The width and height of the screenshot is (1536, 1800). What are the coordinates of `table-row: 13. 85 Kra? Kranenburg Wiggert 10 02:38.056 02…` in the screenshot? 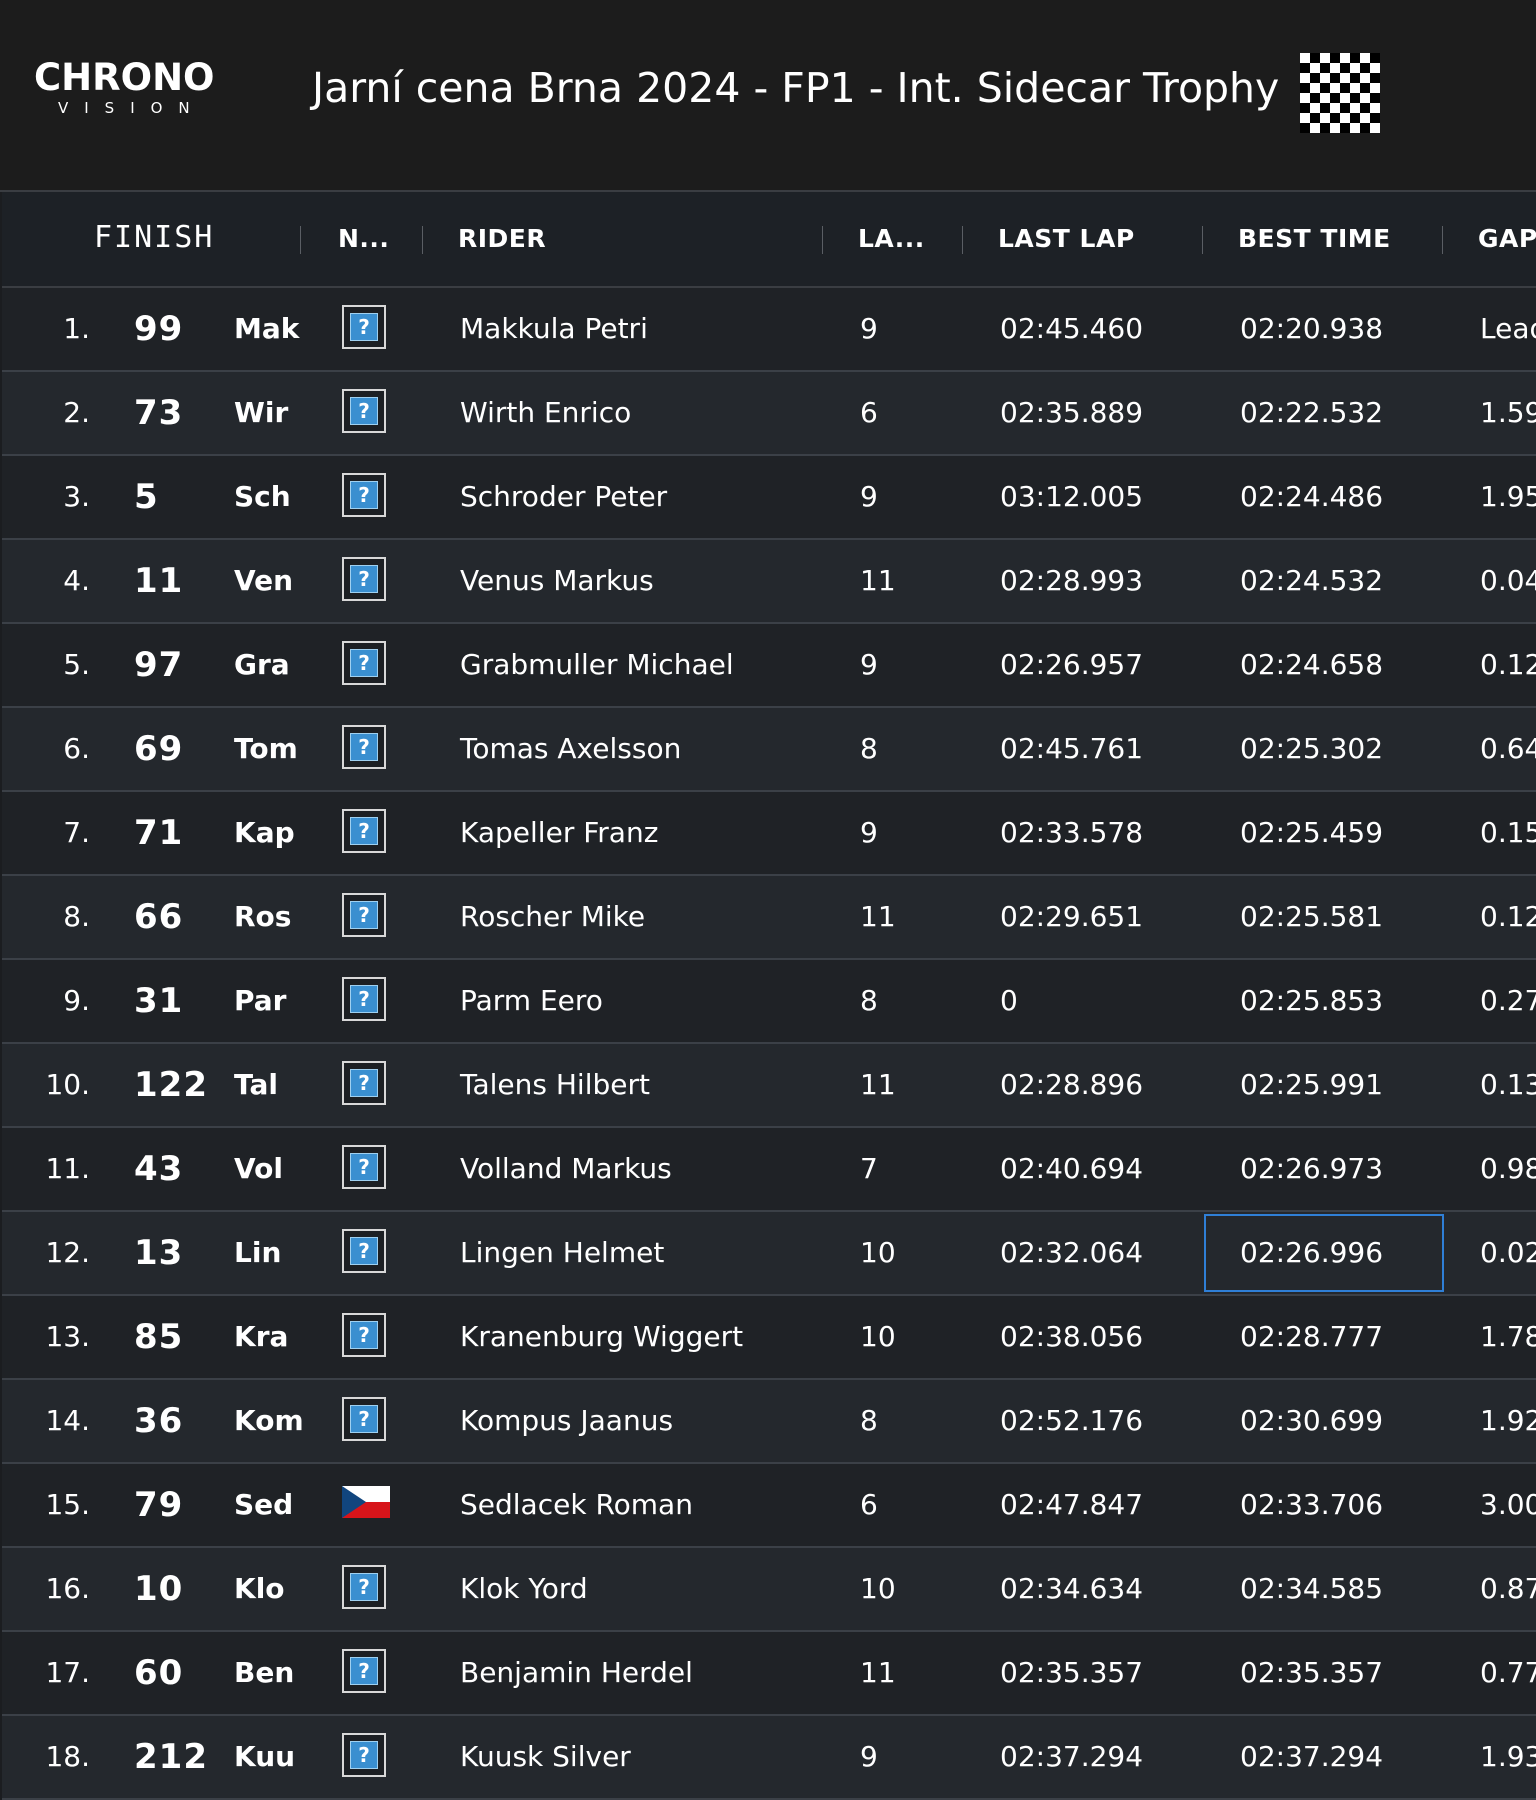 It's located at (769, 1338).